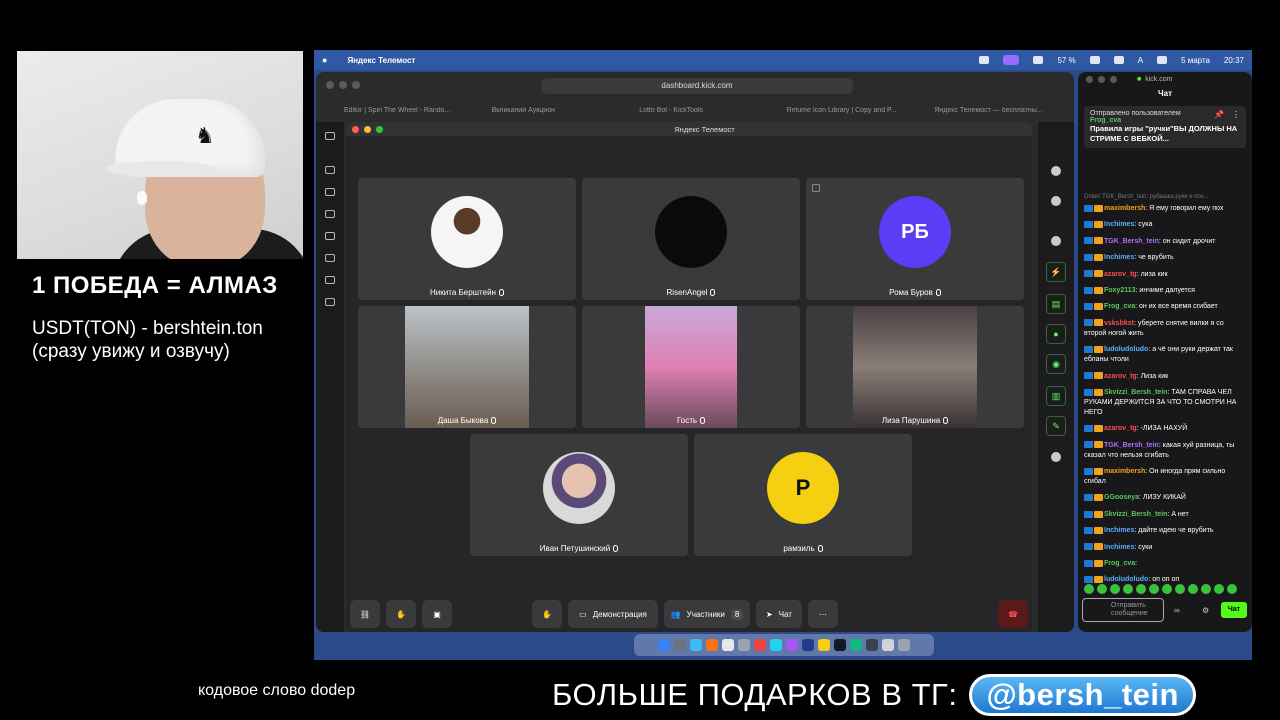 The width and height of the screenshot is (1280, 720). I want to click on battery-percent: 57 %, so click(1066, 60).